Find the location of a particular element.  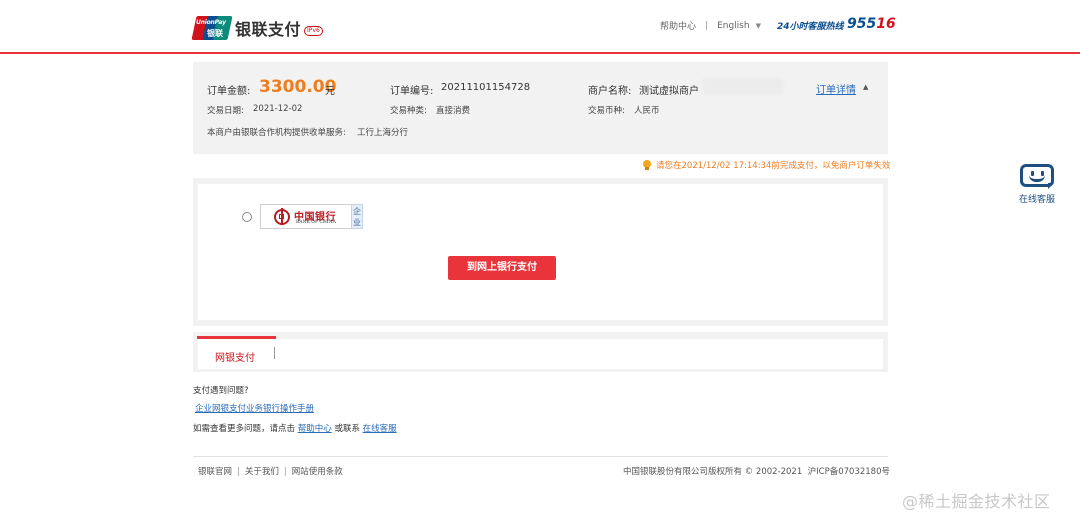

online-service-widget-label: 在线客服 is located at coordinates (1037, 198).